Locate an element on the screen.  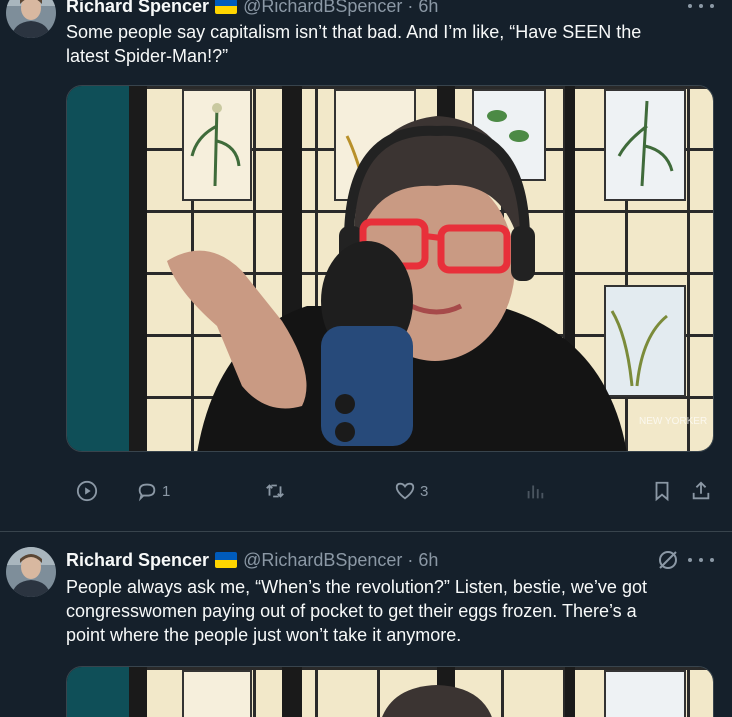
like-button: 3 is located at coordinates (411, 491).